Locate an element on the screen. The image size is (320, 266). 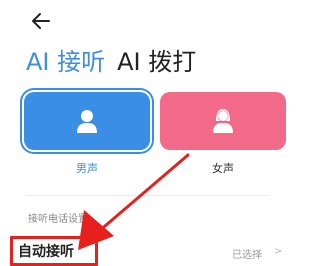
tab-ai-answer: AI 接听 is located at coordinates (65, 62).